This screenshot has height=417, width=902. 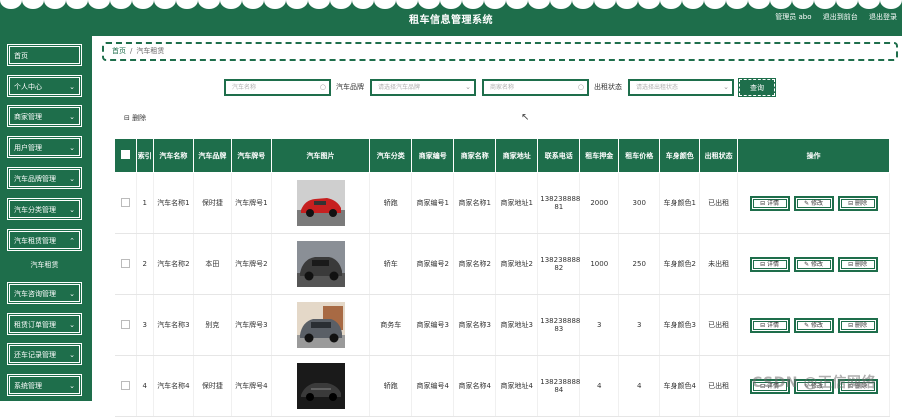 What do you see at coordinates (173, 203) in the screenshot?
I see `cell-car-name: 汽车名称1` at bounding box center [173, 203].